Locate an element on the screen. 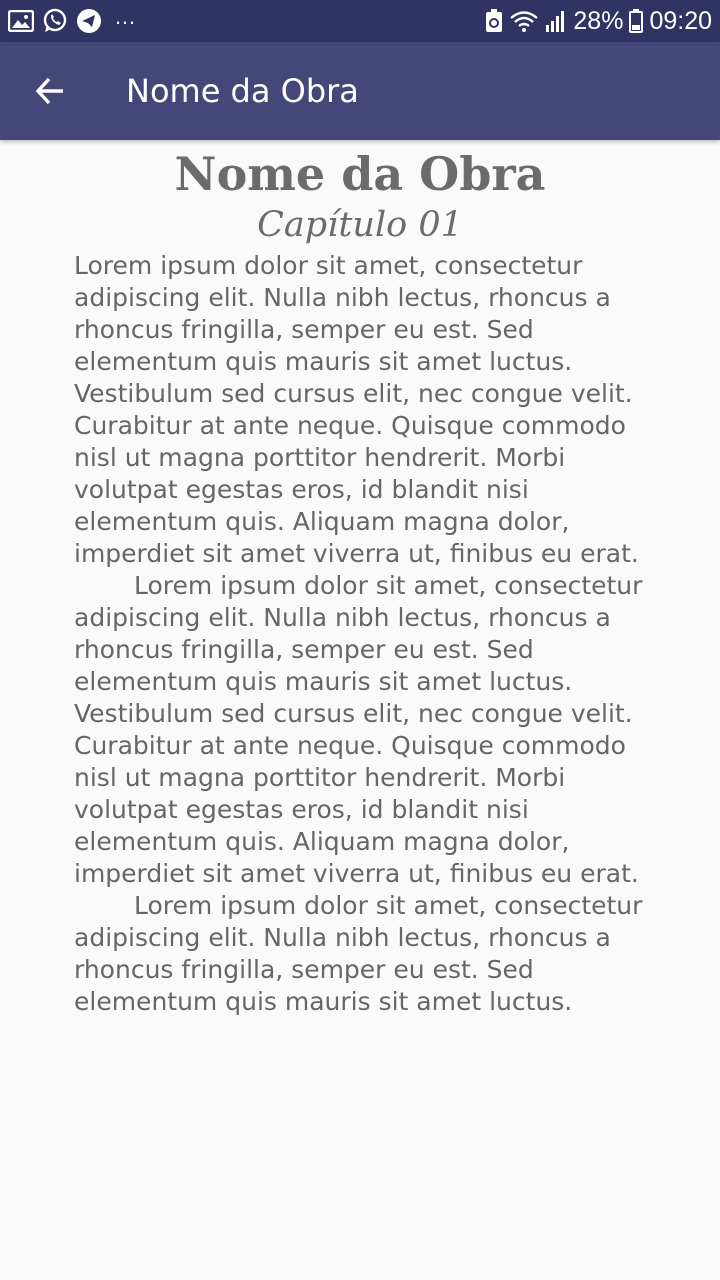  signal-icon is located at coordinates (556, 21).